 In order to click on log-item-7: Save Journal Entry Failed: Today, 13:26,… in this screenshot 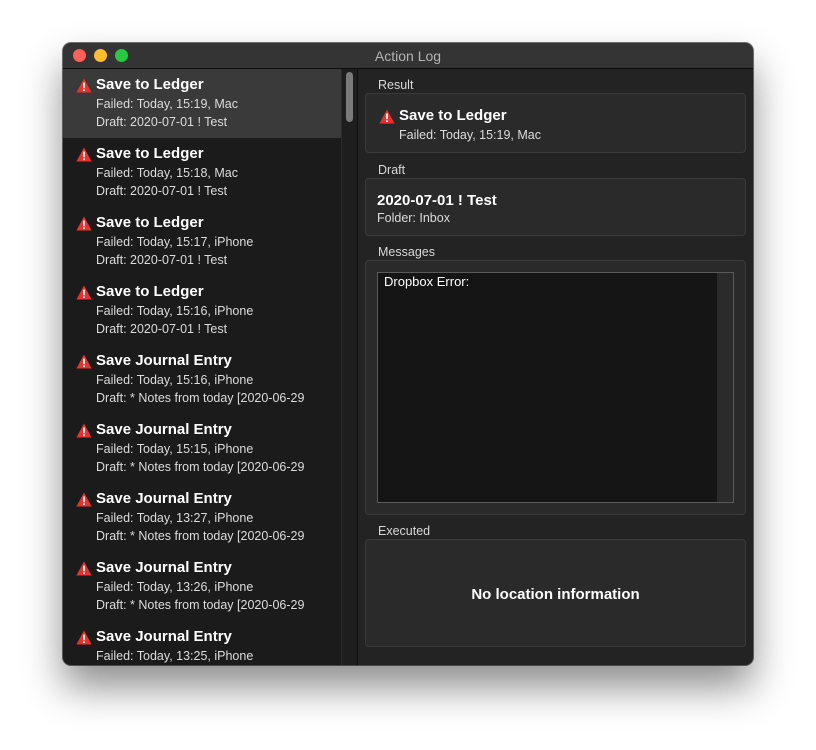, I will do `click(202, 586)`.